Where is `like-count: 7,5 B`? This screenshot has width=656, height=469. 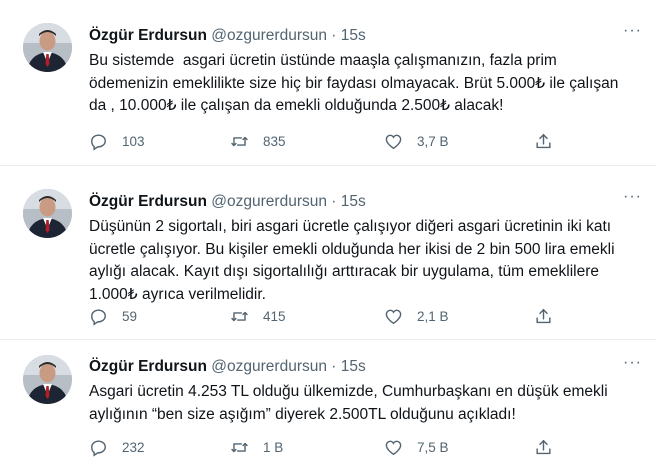 like-count: 7,5 B is located at coordinates (433, 447).